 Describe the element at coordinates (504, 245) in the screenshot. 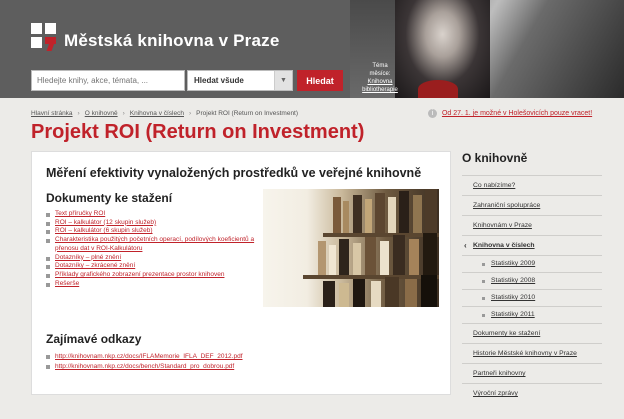

I see `sidebar-item-label: Knihovna v číslech` at that location.